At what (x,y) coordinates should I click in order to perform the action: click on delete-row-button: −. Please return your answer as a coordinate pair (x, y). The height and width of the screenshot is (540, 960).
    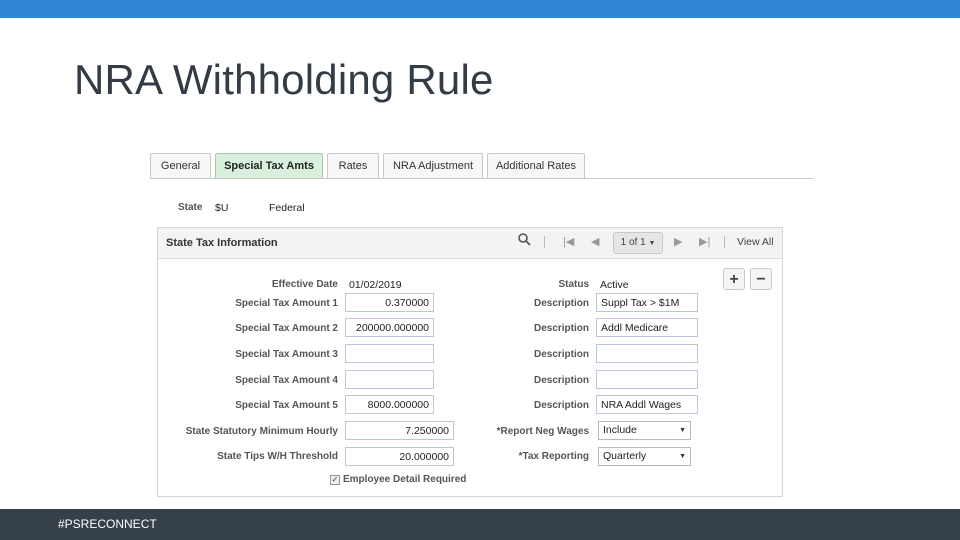
    Looking at the image, I should click on (761, 279).